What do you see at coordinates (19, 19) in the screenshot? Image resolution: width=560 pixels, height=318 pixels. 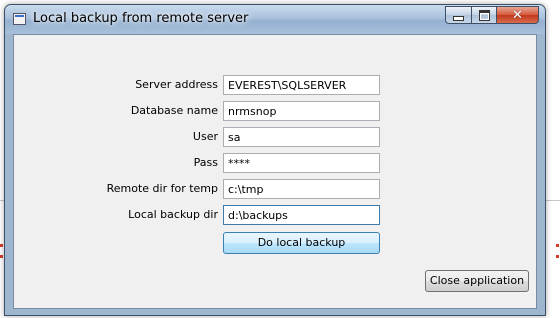 I see `app-icon` at bounding box center [19, 19].